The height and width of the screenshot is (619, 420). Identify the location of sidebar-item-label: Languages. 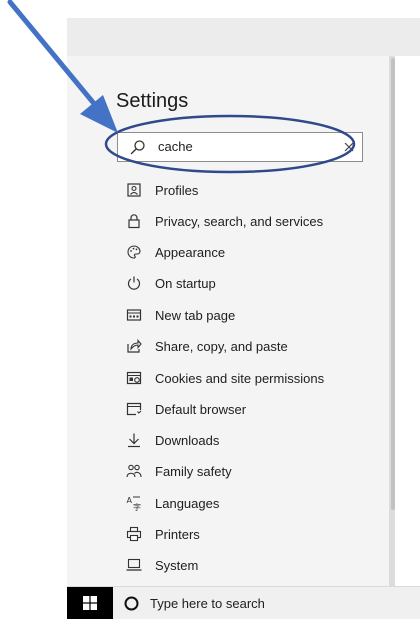
(187, 503).